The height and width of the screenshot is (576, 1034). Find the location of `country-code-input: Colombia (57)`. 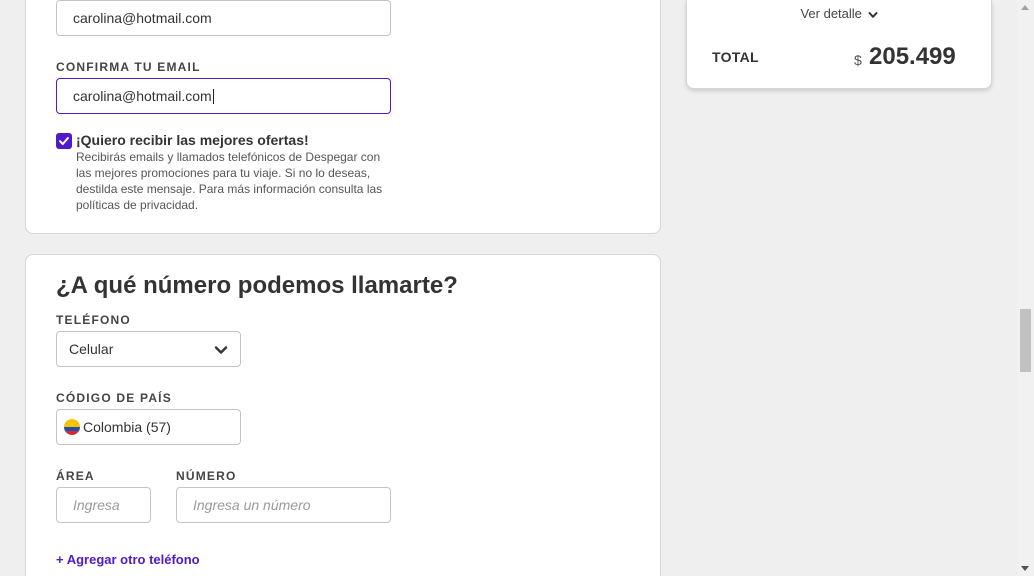

country-code-input: Colombia (57) is located at coordinates (148, 427).